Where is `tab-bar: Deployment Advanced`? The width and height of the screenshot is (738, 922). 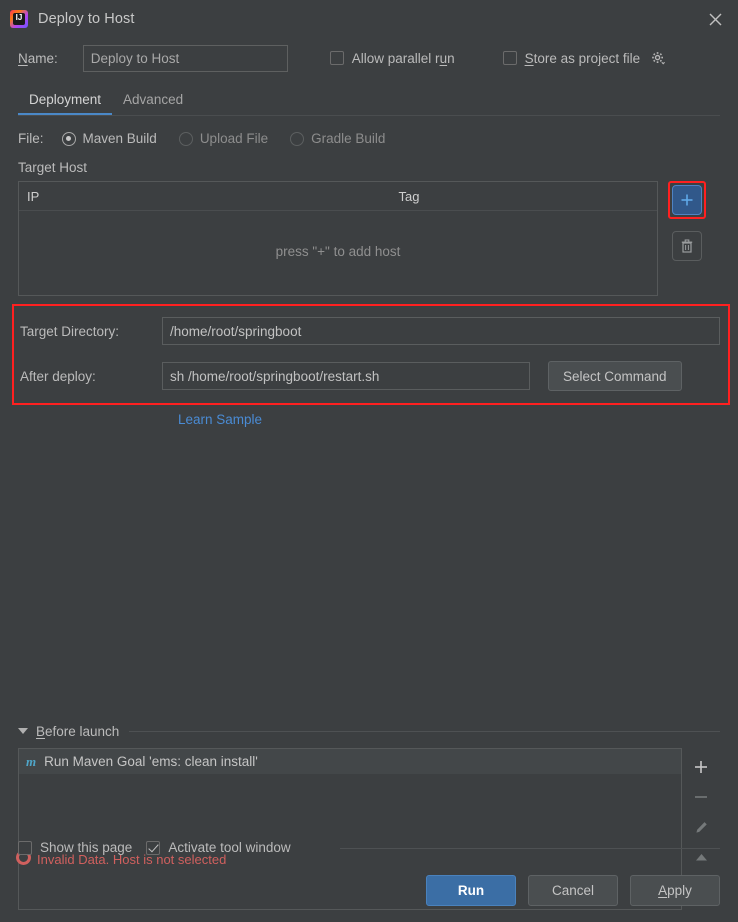 tab-bar: Deployment Advanced is located at coordinates (369, 97).